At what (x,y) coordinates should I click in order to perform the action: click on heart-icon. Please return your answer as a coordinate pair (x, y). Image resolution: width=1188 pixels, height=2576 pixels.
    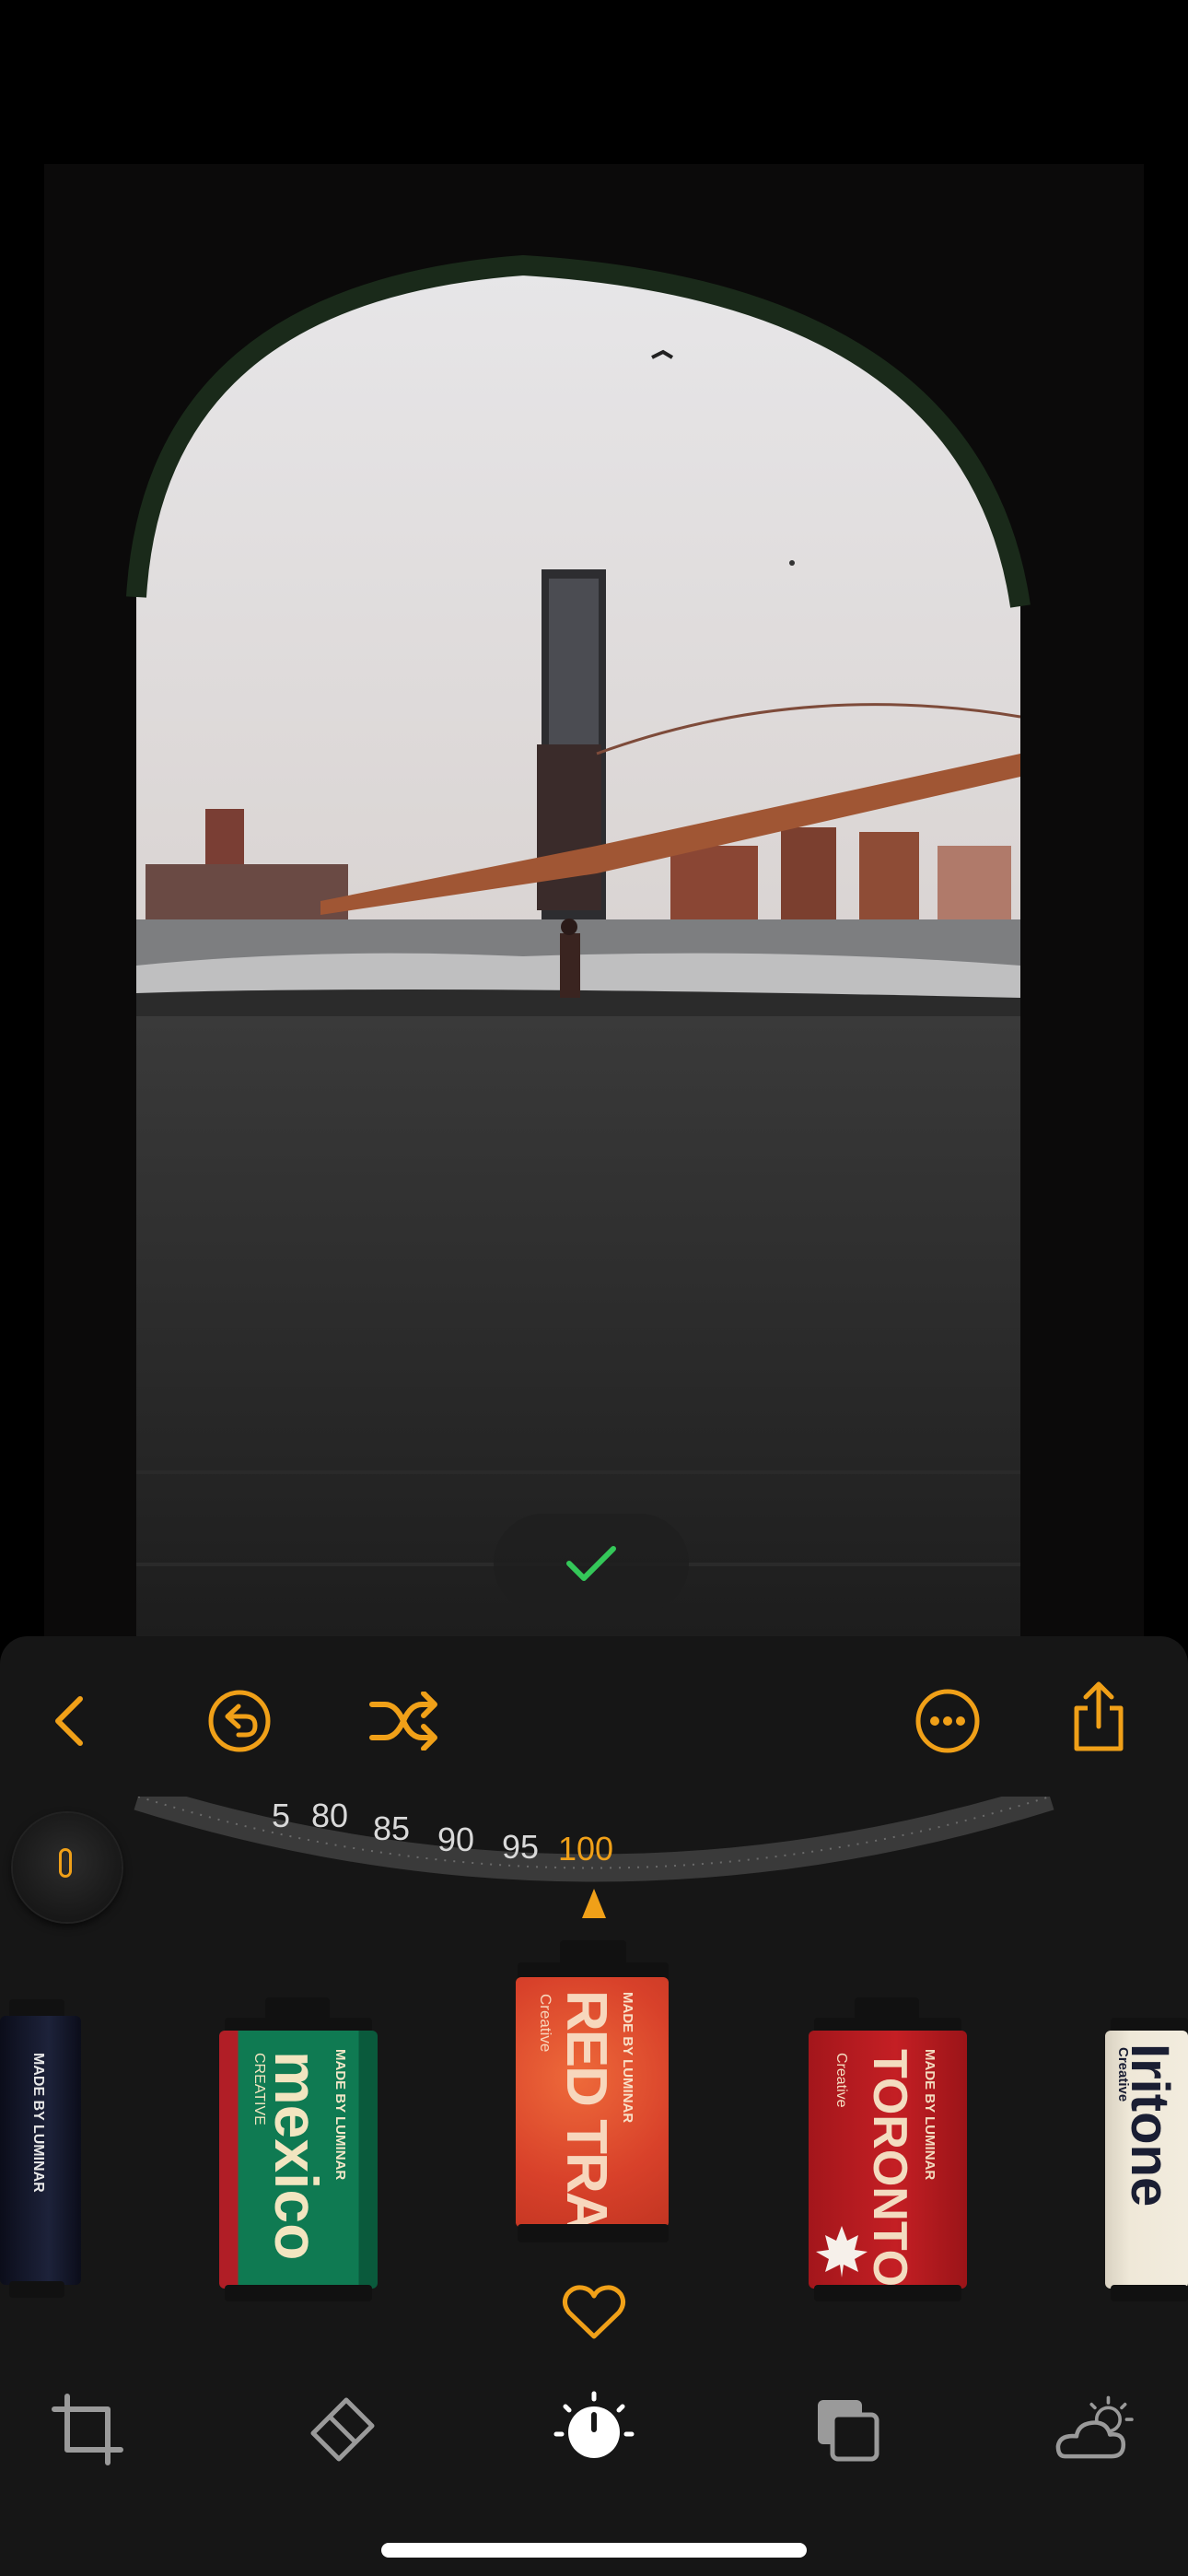
    Looking at the image, I should click on (594, 2312).